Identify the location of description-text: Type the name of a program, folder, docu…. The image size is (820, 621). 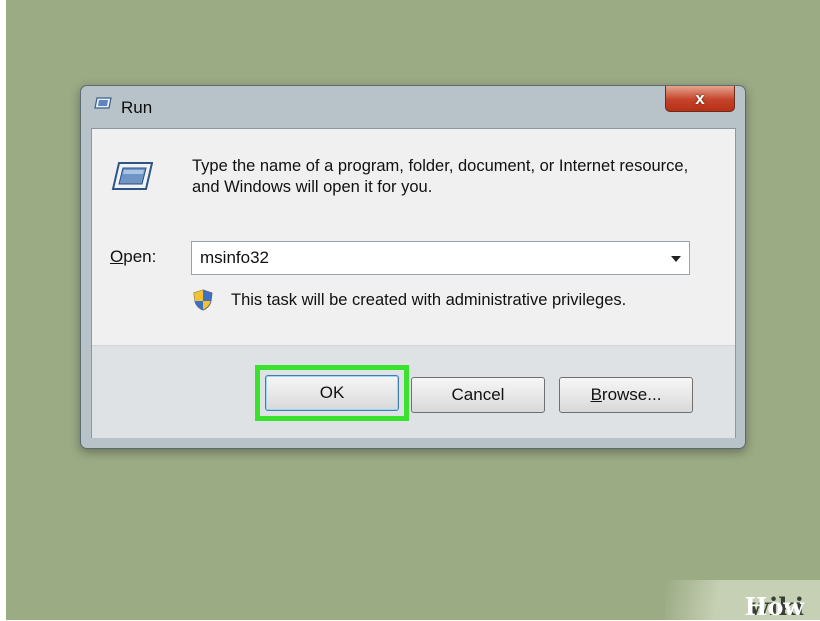
(440, 176).